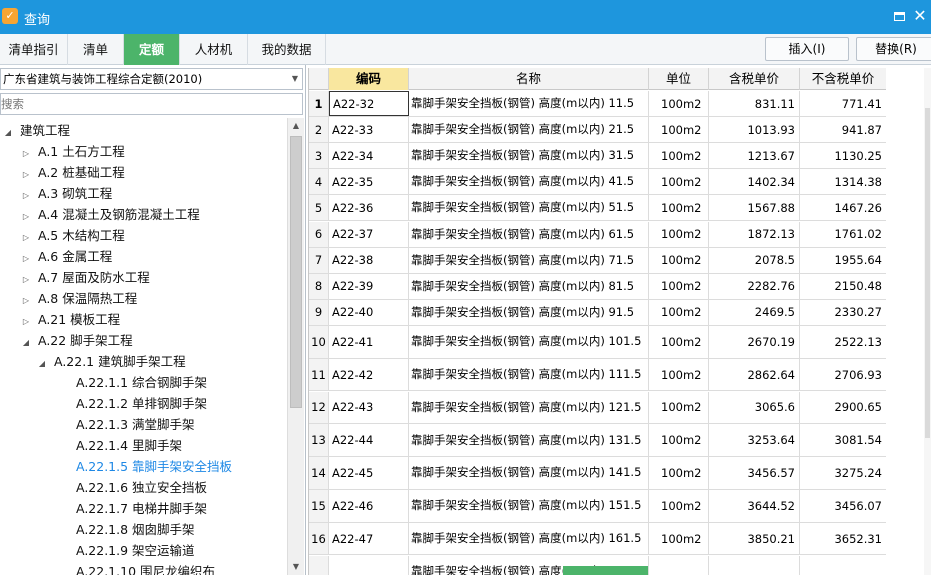 The height and width of the screenshot is (575, 931). What do you see at coordinates (72, 235) in the screenshot?
I see `tree-node: ▷ A.5 木结构工程` at bounding box center [72, 235].